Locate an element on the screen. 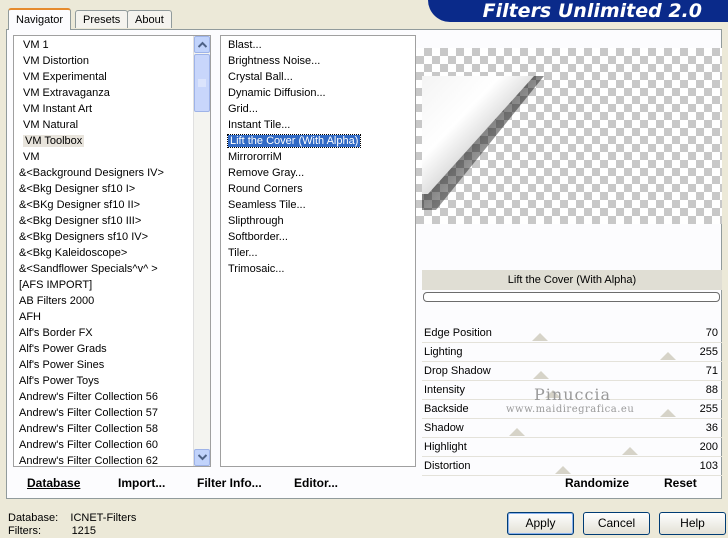 The height and width of the screenshot is (538, 728). category-item: Alf's Power Toys is located at coordinates (112, 381).